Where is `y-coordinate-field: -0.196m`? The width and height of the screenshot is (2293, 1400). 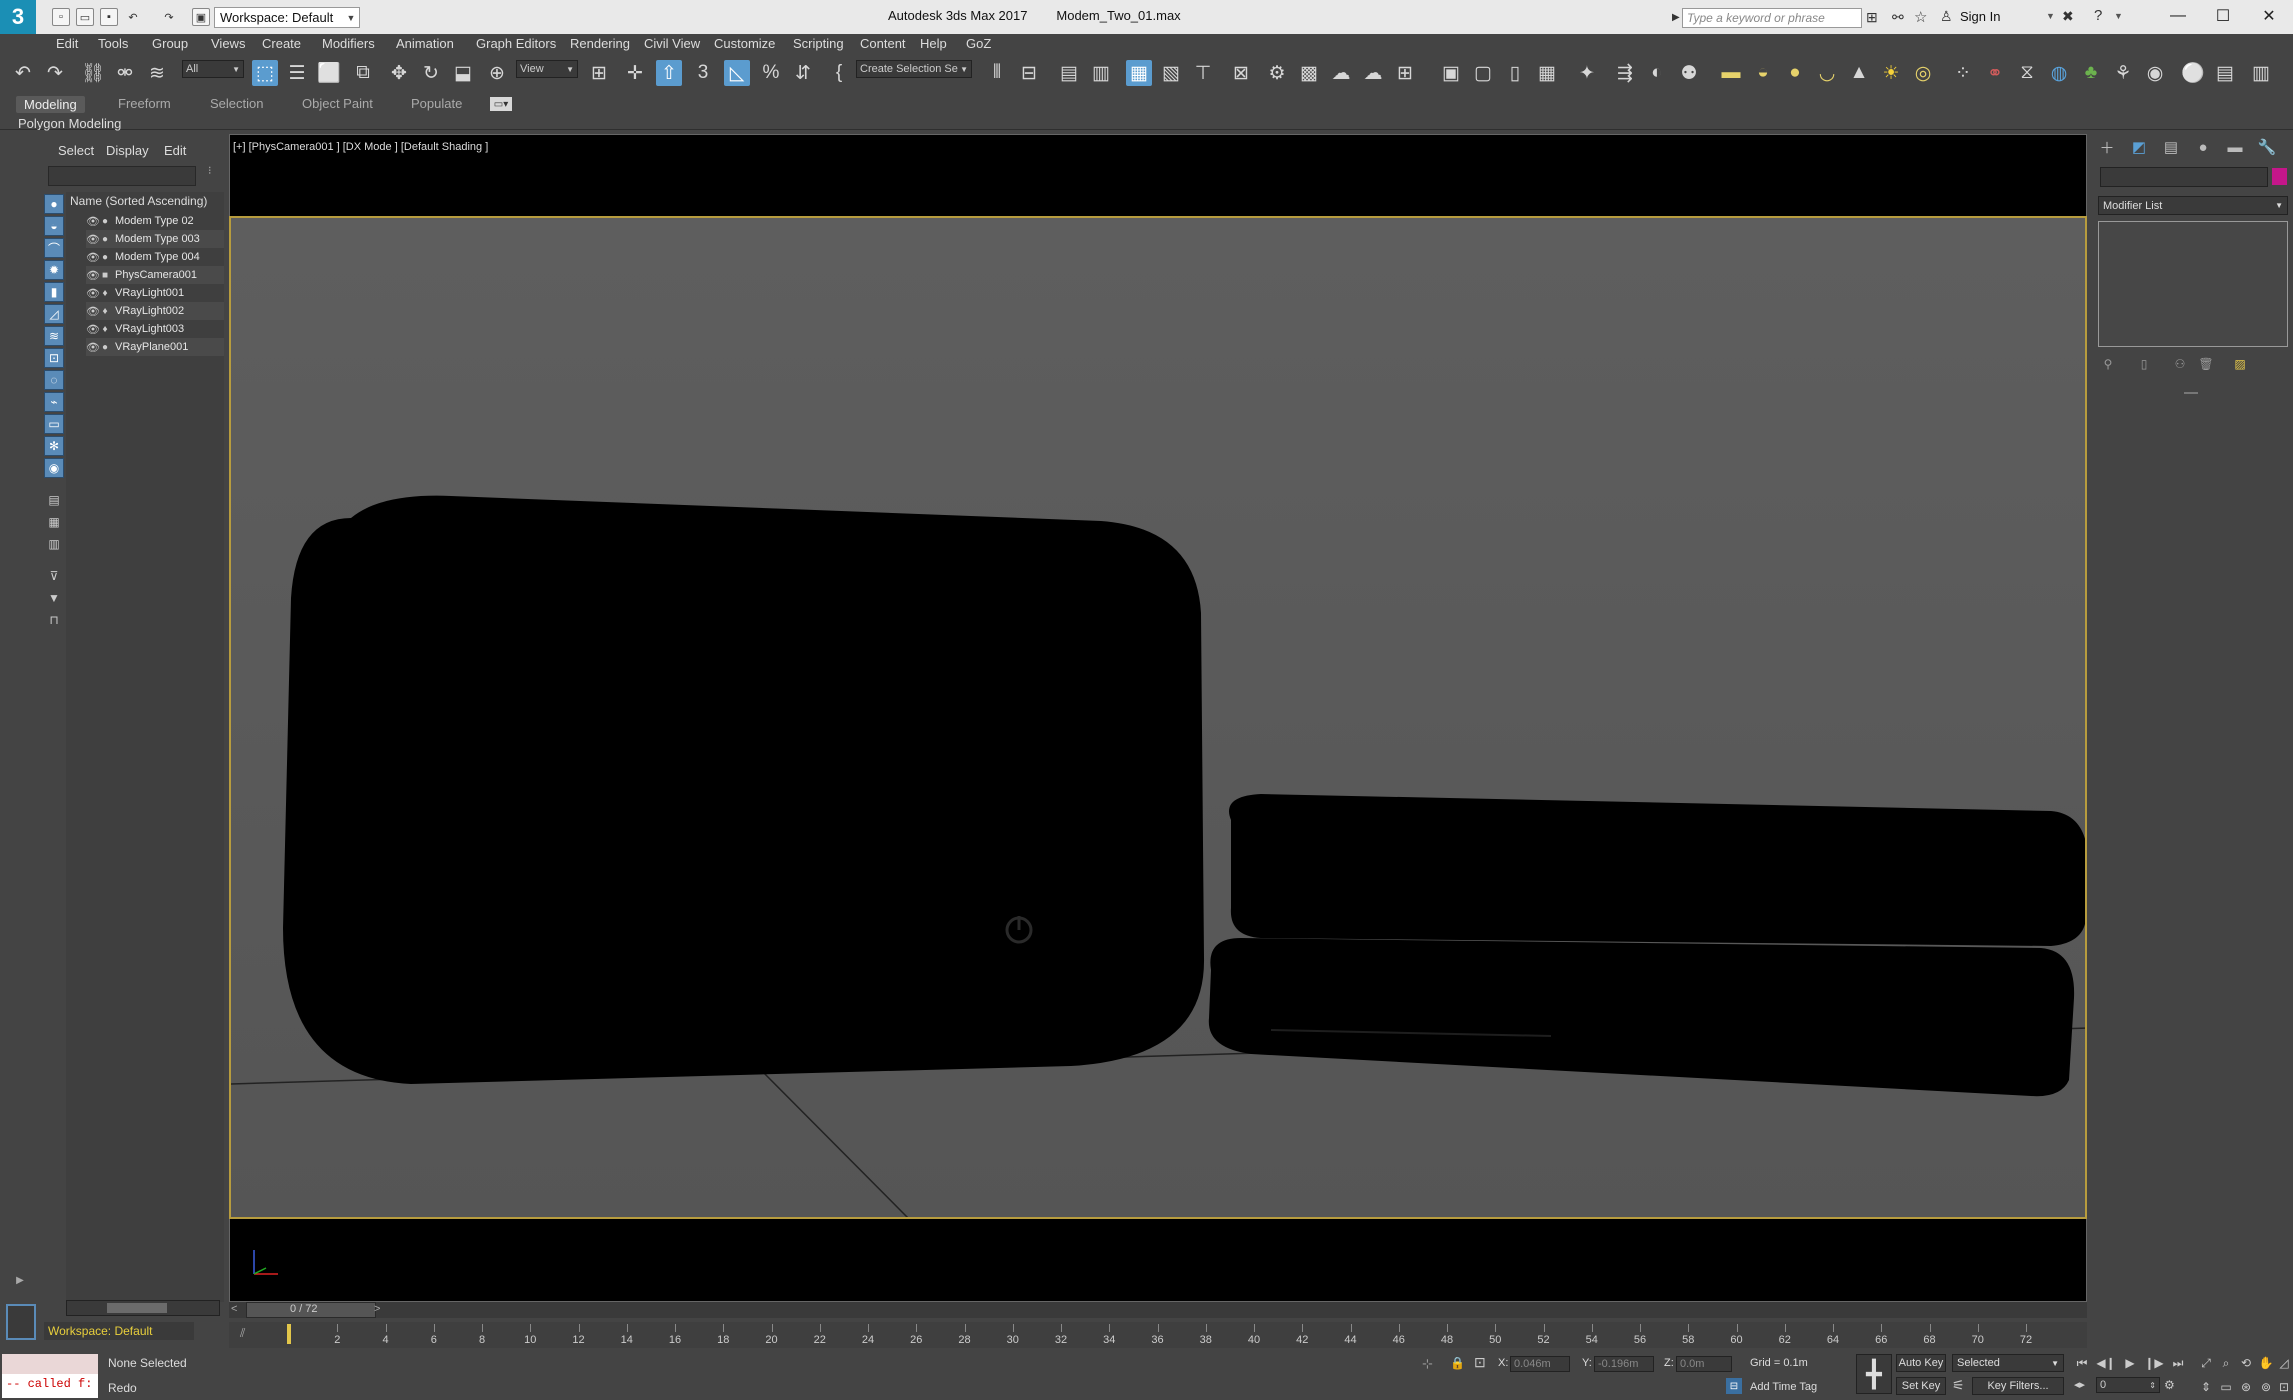 y-coordinate-field: -0.196m is located at coordinates (1624, 1364).